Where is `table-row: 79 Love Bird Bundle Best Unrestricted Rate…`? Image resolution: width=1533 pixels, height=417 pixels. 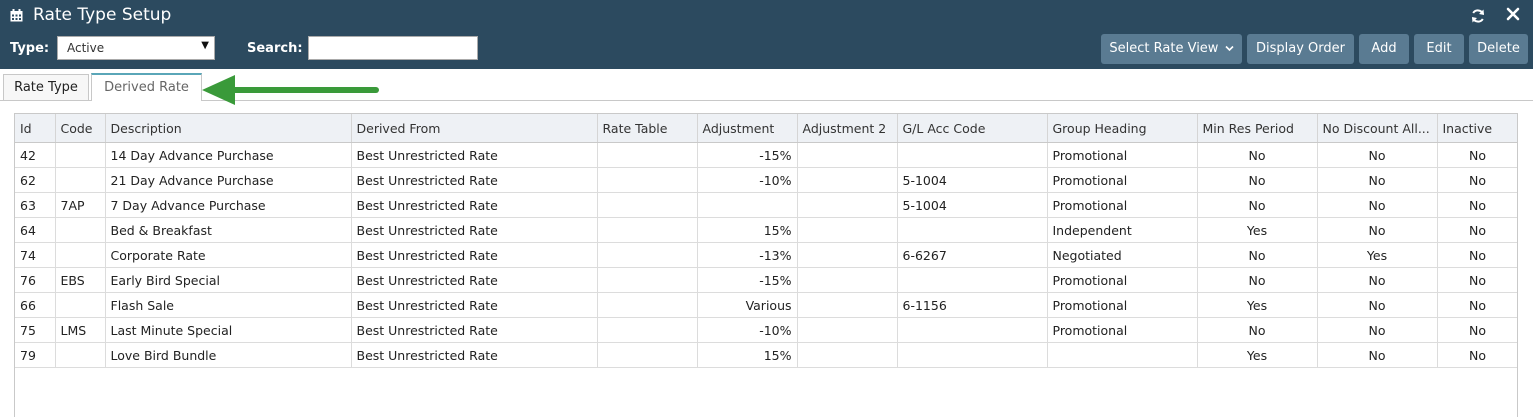
table-row: 79 Love Bird Bundle Best Unrestricted Rate… is located at coordinates (766, 355).